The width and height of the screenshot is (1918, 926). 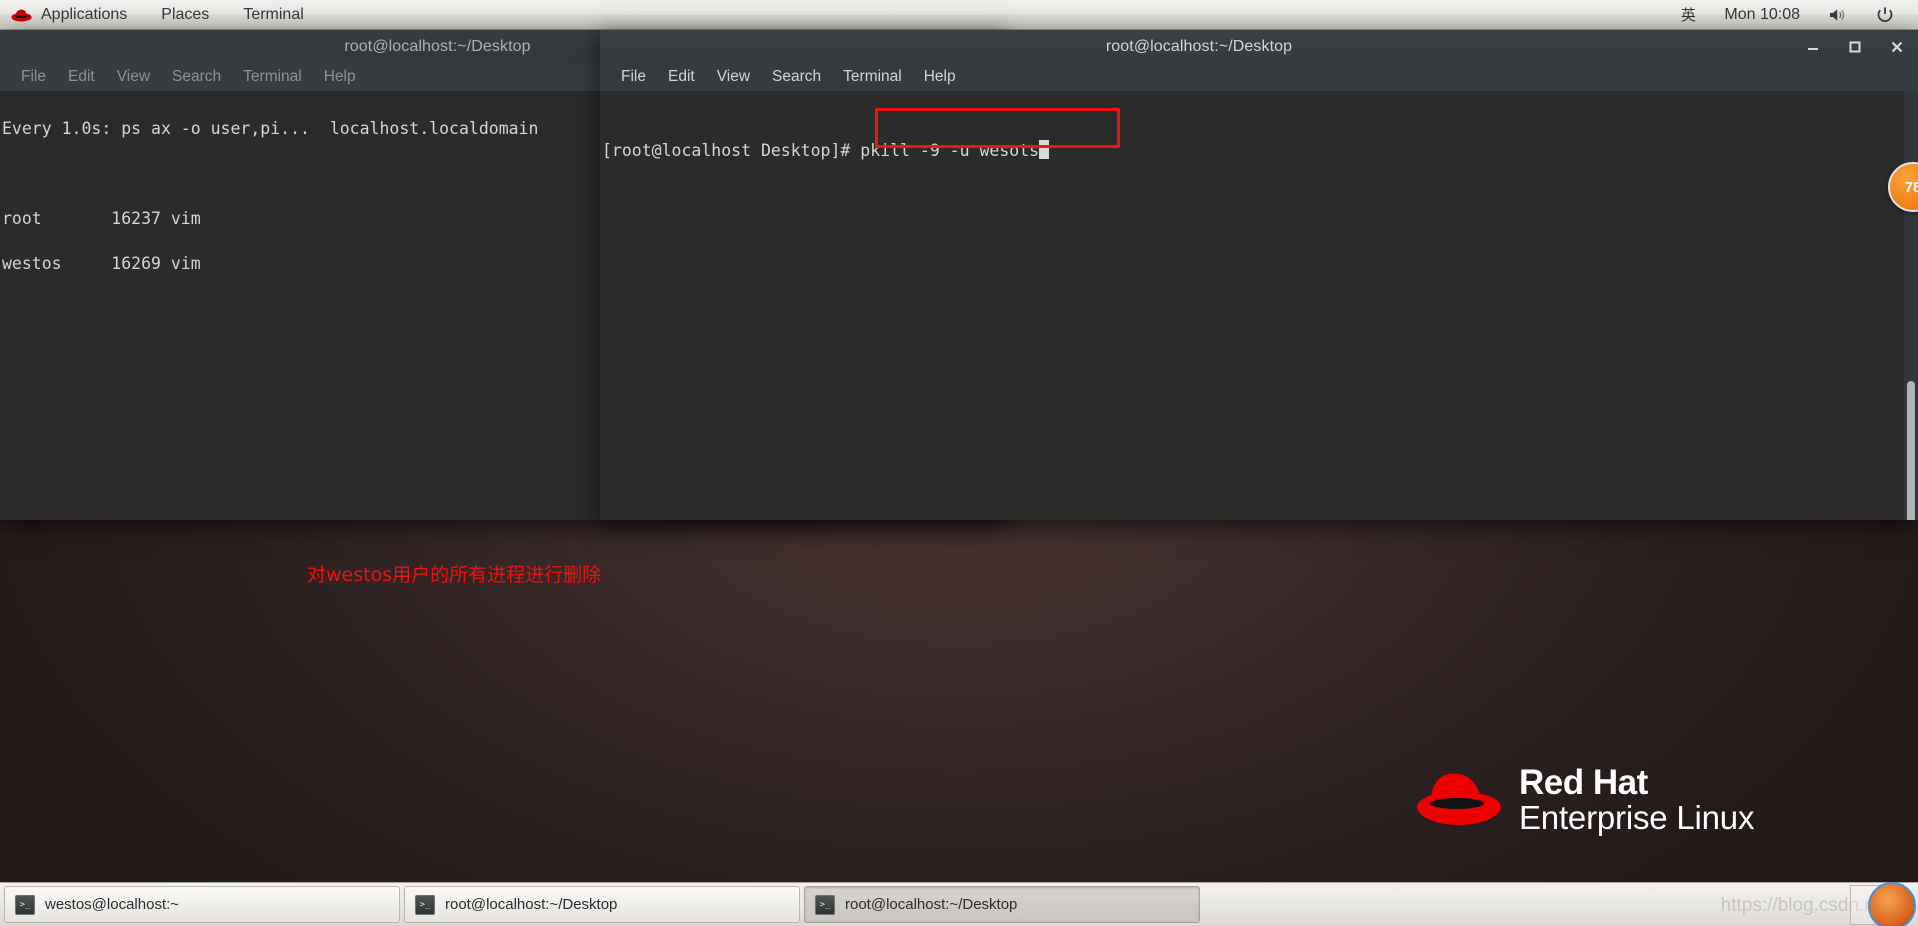 I want to click on close-icon, so click(x=1897, y=46).